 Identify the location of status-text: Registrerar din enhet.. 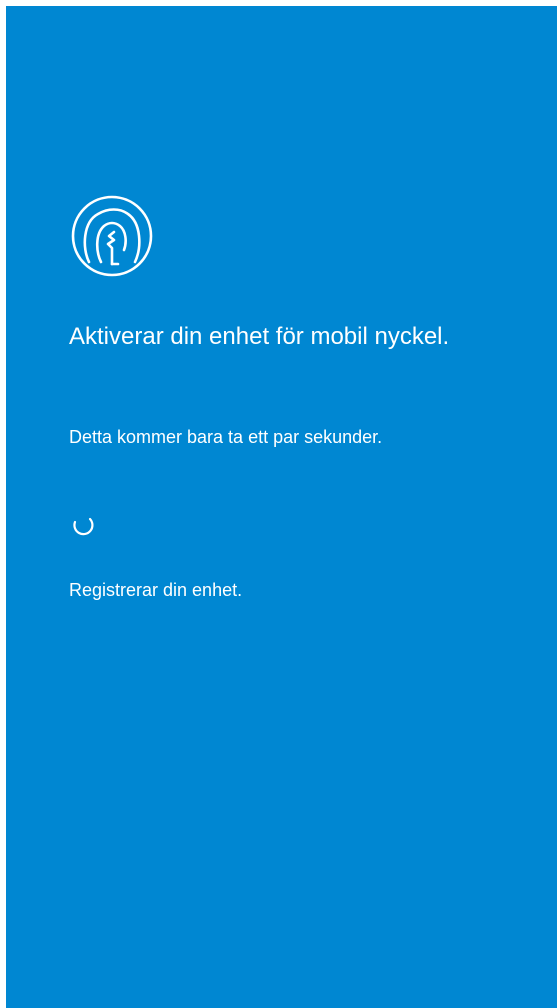
(156, 590).